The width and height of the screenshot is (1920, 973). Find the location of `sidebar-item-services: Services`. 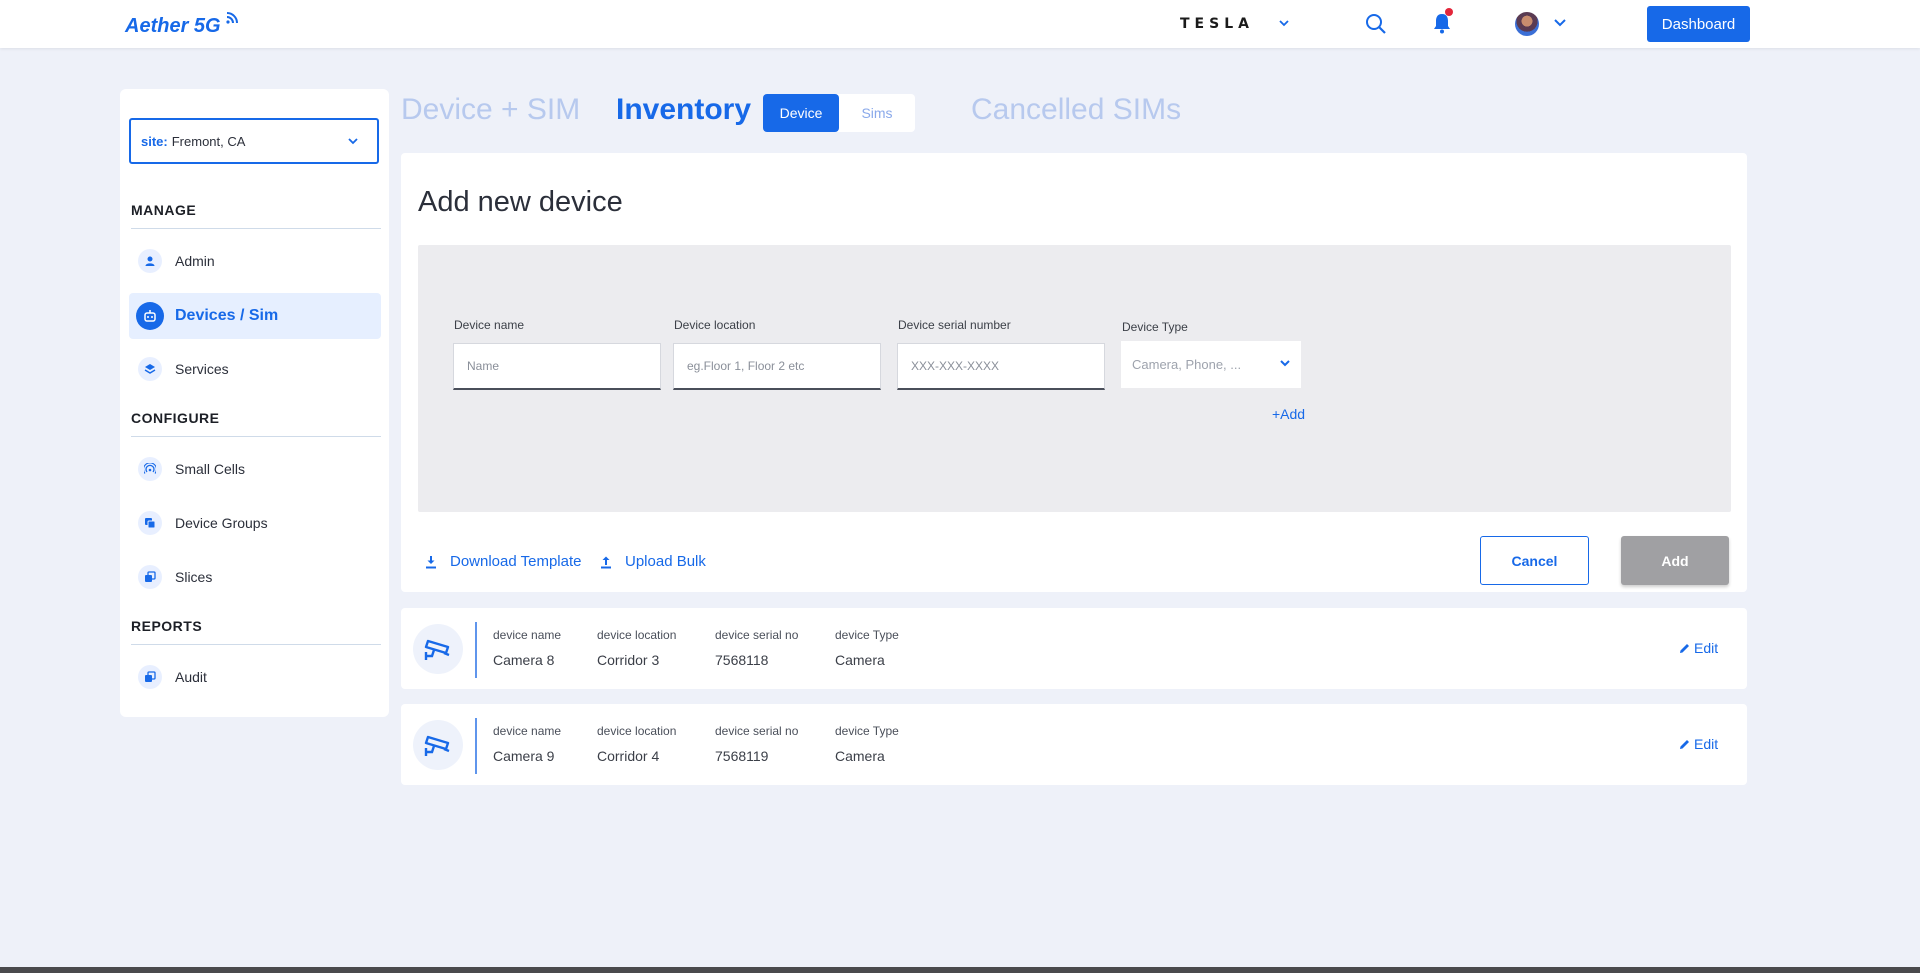

sidebar-item-services: Services is located at coordinates (255, 369).